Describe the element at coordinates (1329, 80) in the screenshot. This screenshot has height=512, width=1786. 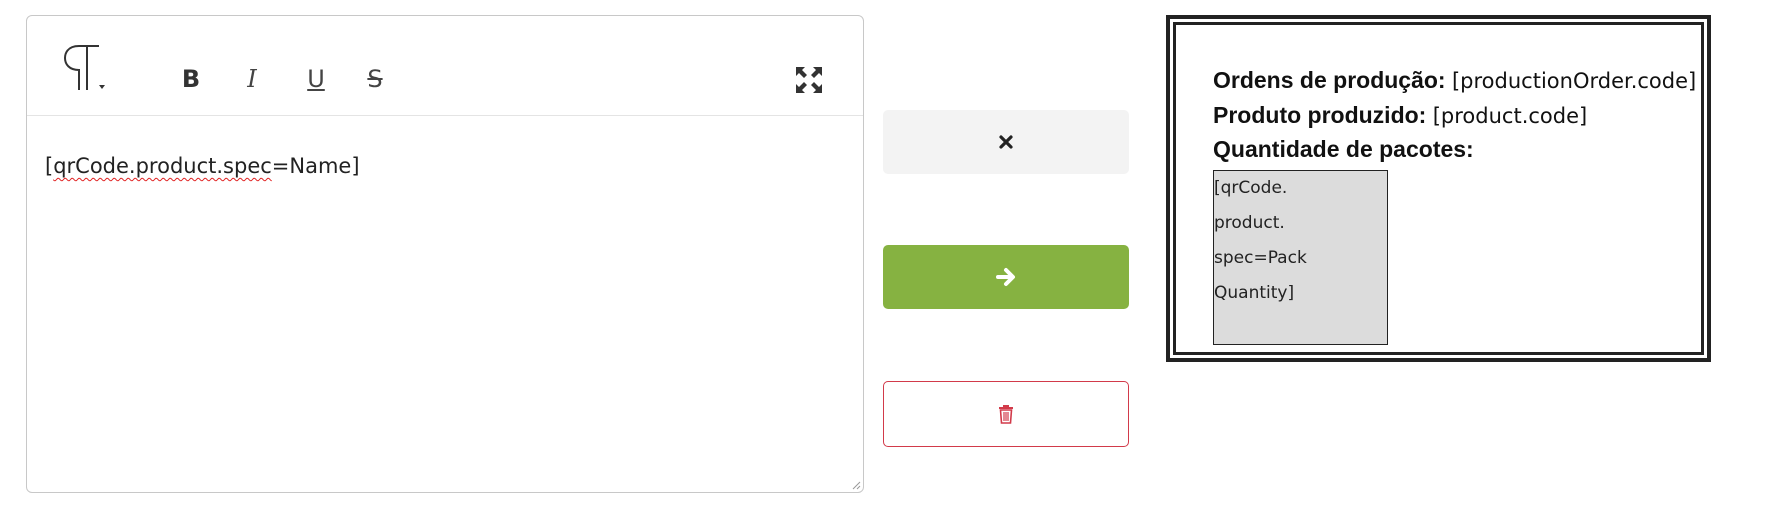
I see `preview-label: Ordens de produção:` at that location.